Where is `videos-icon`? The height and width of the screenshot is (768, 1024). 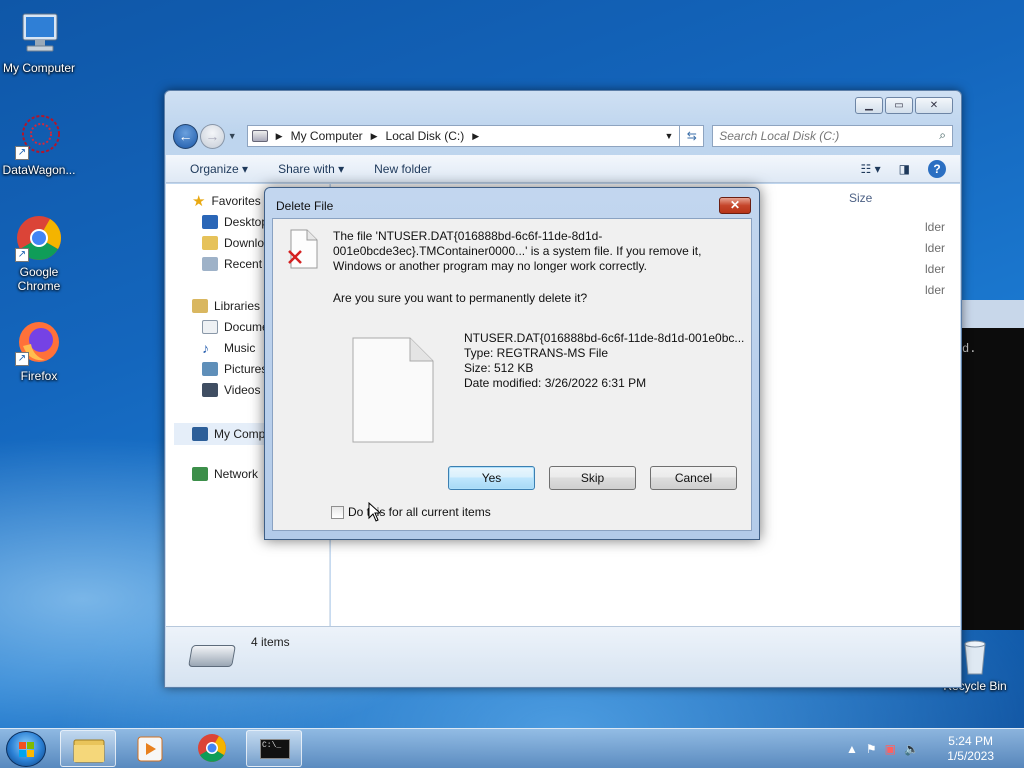
videos-icon is located at coordinates (210, 390).